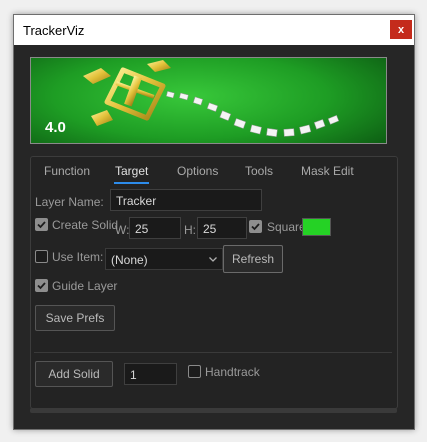  Describe the element at coordinates (74, 374) in the screenshot. I see `add-solid-button: Add Solid` at that location.